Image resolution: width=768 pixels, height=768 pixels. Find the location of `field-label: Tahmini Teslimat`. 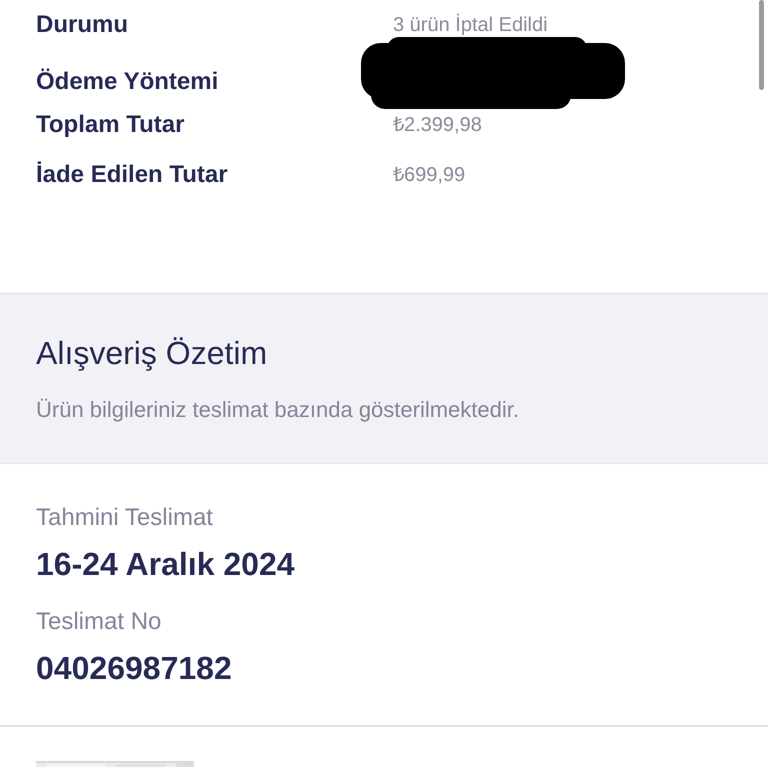

field-label: Tahmini Teslimat is located at coordinates (125, 517).